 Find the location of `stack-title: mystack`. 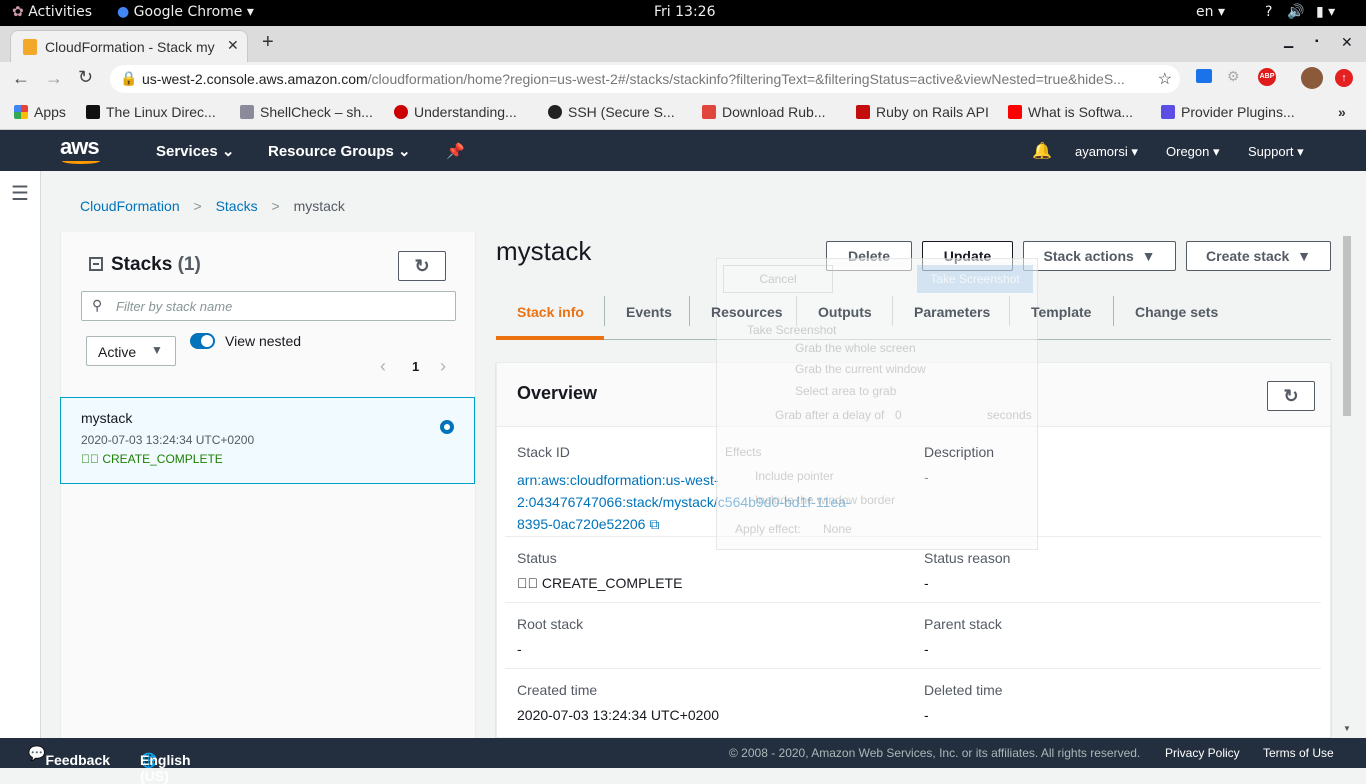

stack-title: mystack is located at coordinates (544, 251).